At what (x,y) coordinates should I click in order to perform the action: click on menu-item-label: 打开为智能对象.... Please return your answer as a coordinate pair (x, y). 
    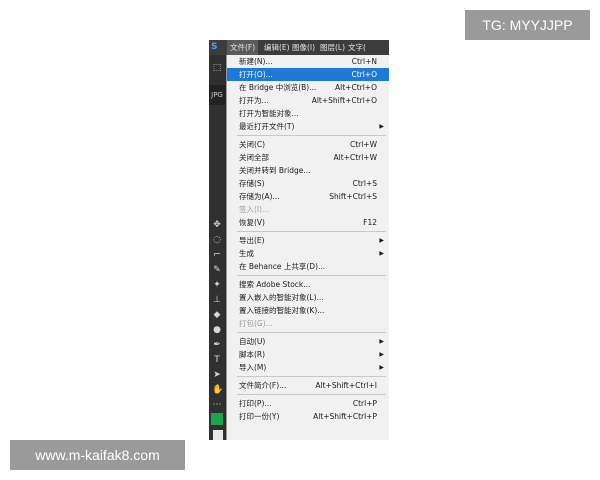
    Looking at the image, I should click on (269, 113).